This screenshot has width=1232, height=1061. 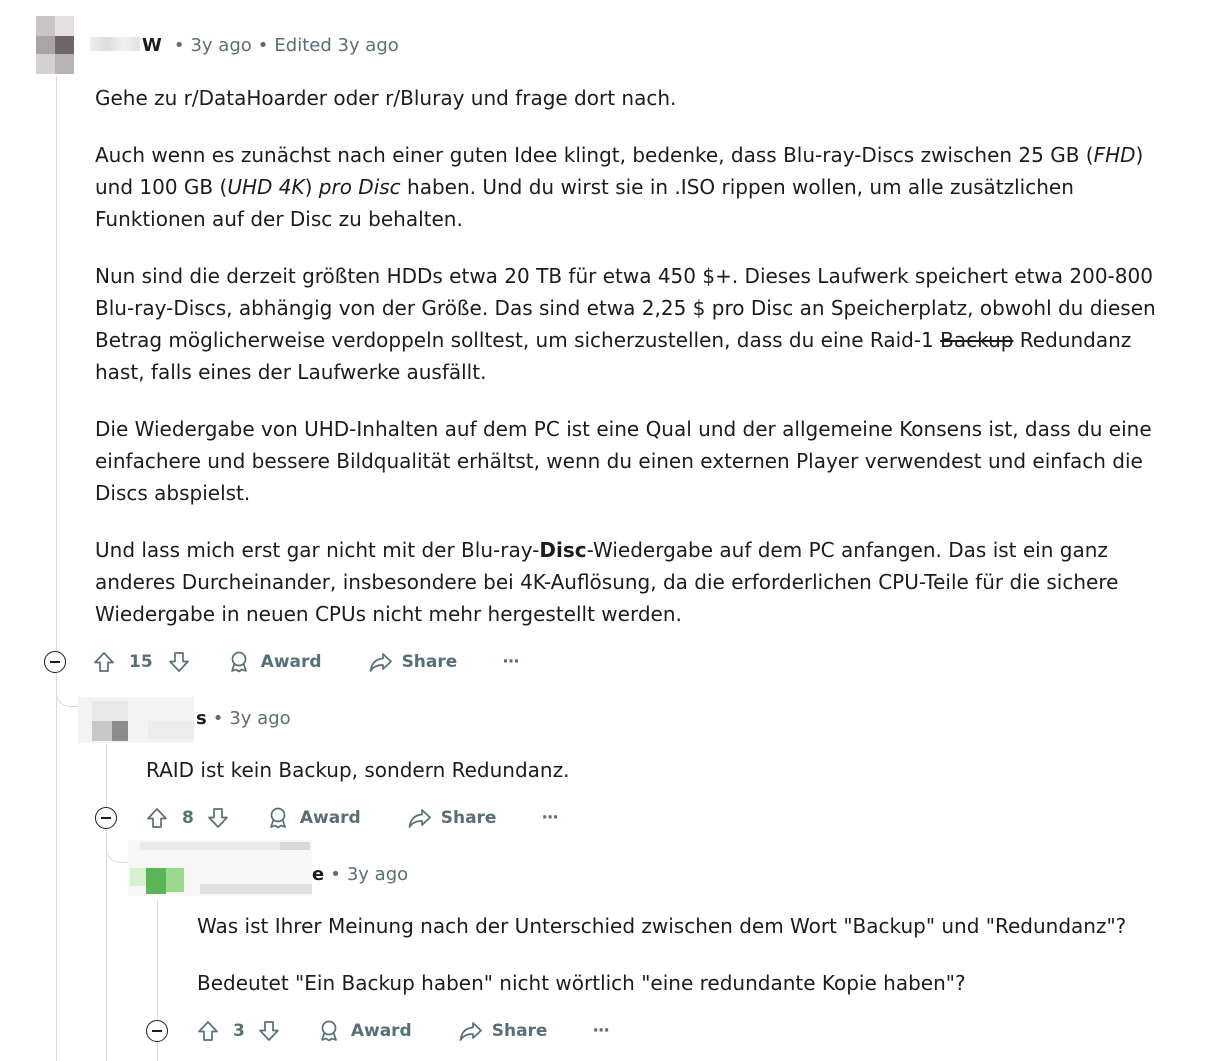 I want to click on comment-meta: s • 3y ago, so click(x=243, y=718).